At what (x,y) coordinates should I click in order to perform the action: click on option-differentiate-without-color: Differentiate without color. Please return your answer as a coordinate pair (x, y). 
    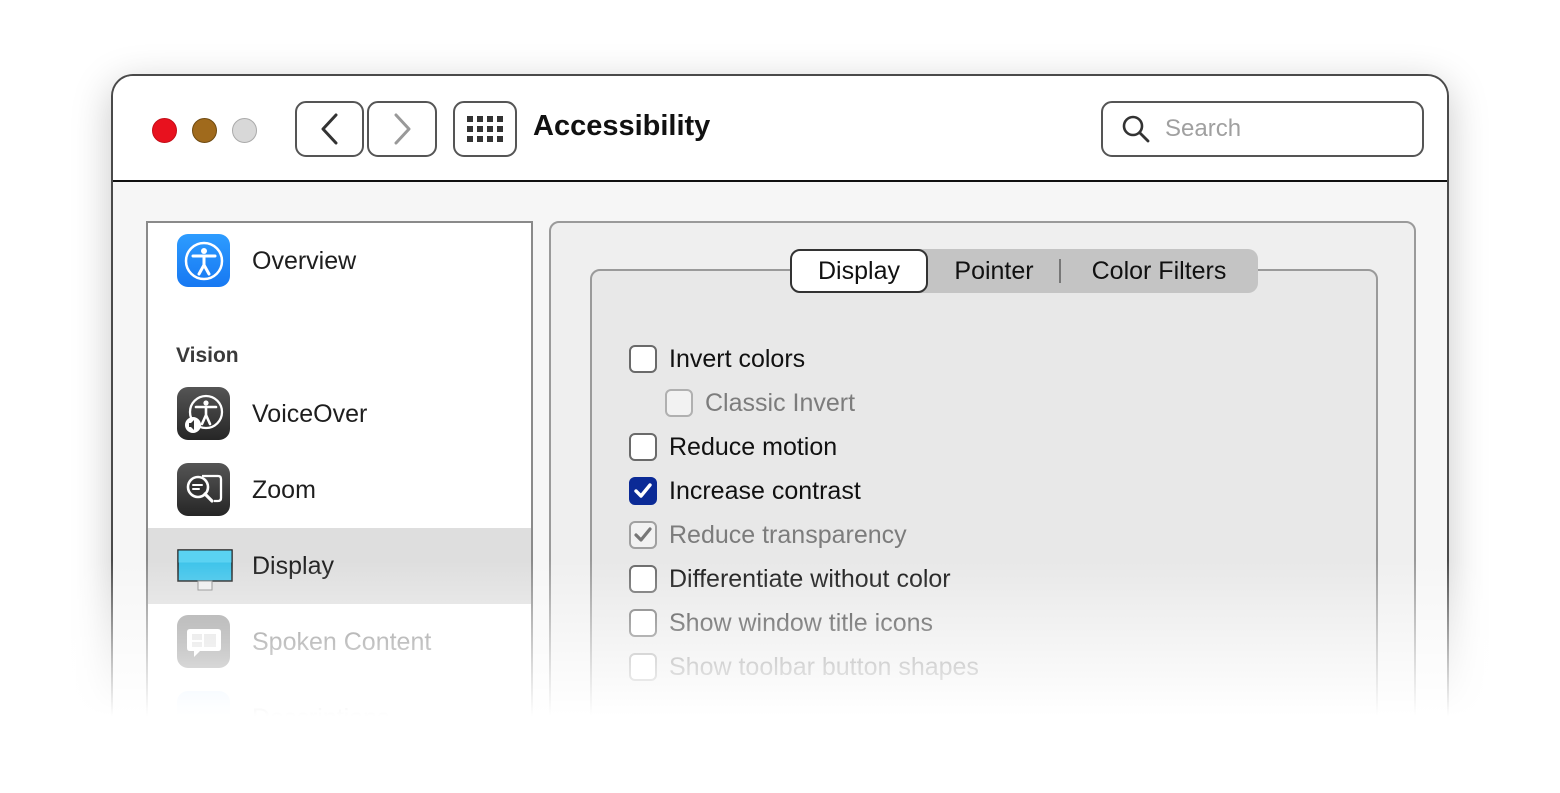
    Looking at the image, I should click on (790, 579).